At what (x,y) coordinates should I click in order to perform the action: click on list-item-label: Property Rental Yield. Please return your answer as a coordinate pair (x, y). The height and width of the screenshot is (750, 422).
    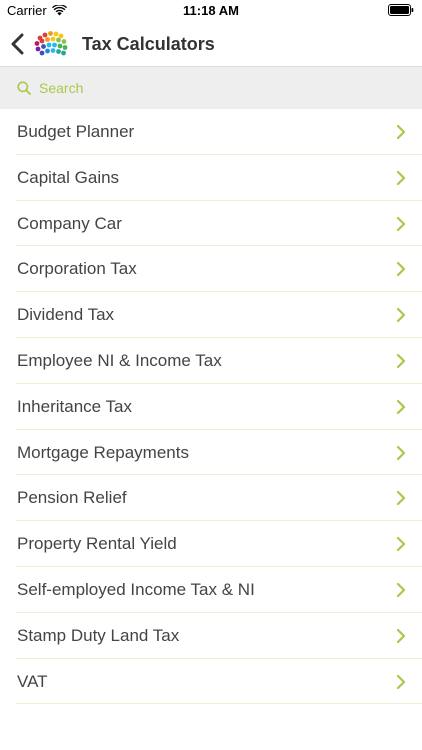
    Looking at the image, I should click on (97, 544).